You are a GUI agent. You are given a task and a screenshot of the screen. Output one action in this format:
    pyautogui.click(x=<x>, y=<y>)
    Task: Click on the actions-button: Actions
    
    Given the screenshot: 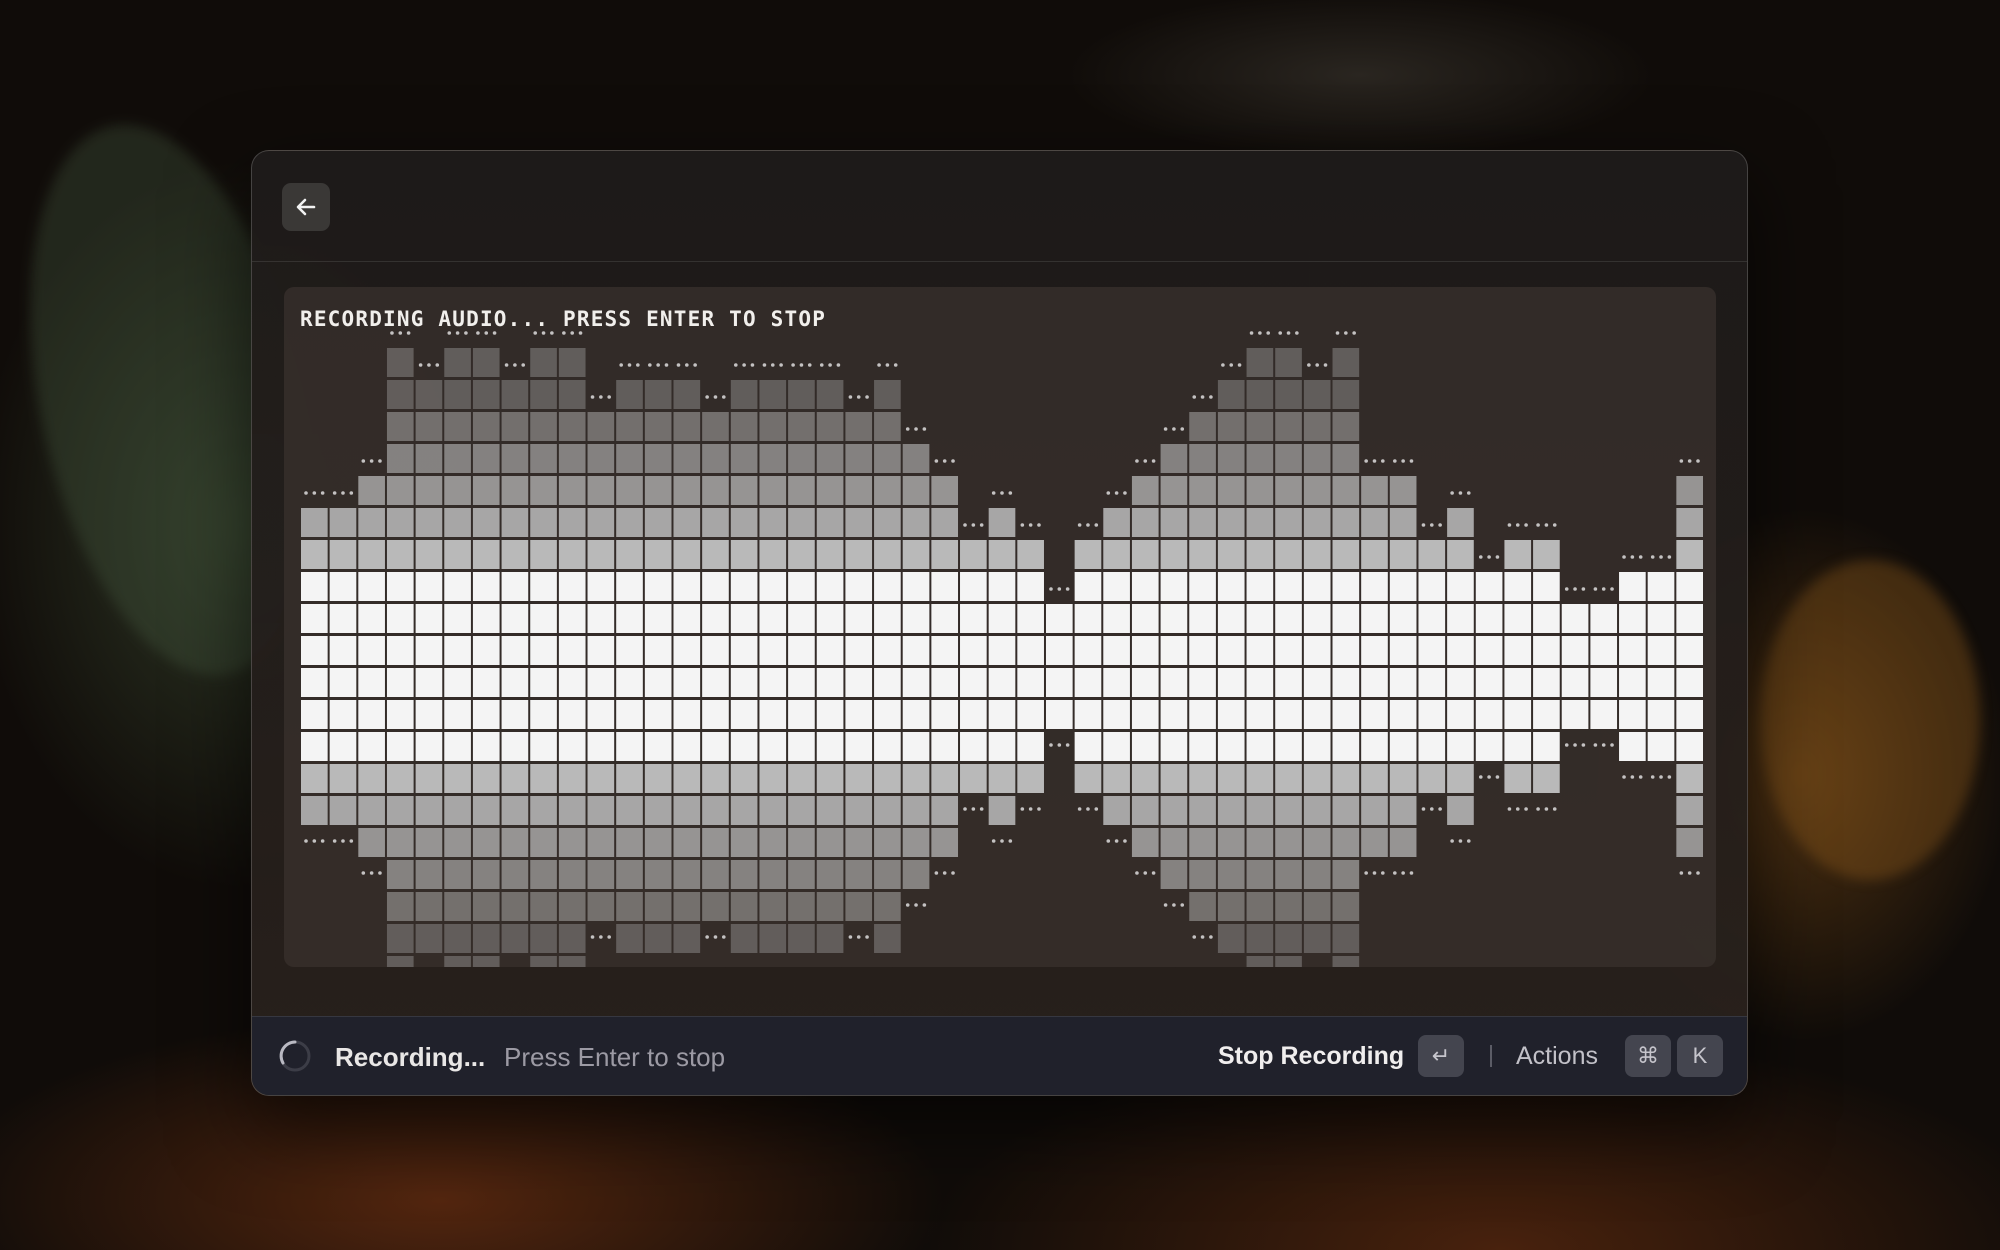 What is the action you would take?
    pyautogui.click(x=1557, y=1056)
    